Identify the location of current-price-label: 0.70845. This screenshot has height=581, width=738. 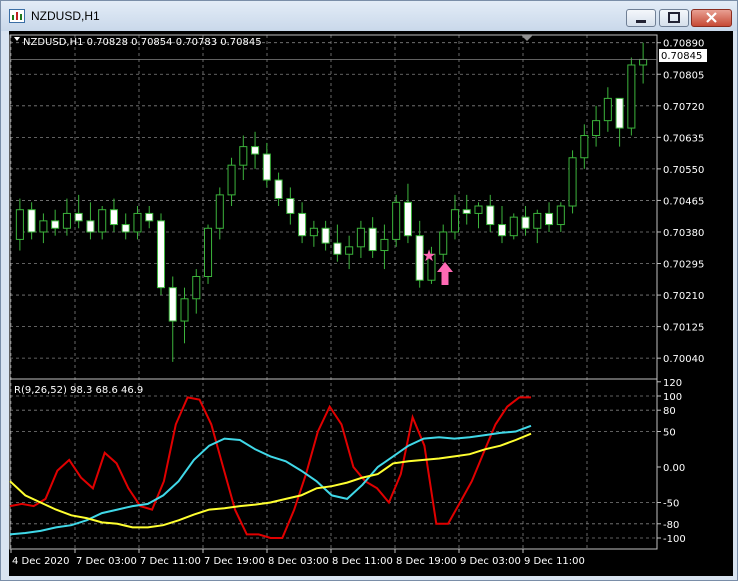
(681, 56).